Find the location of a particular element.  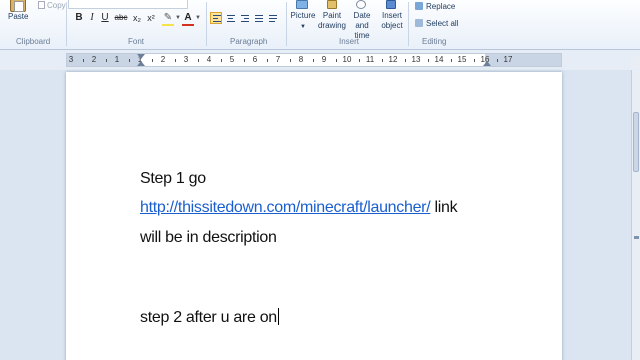

text-line-4: step 2 after u are on is located at coordinates (209, 317).